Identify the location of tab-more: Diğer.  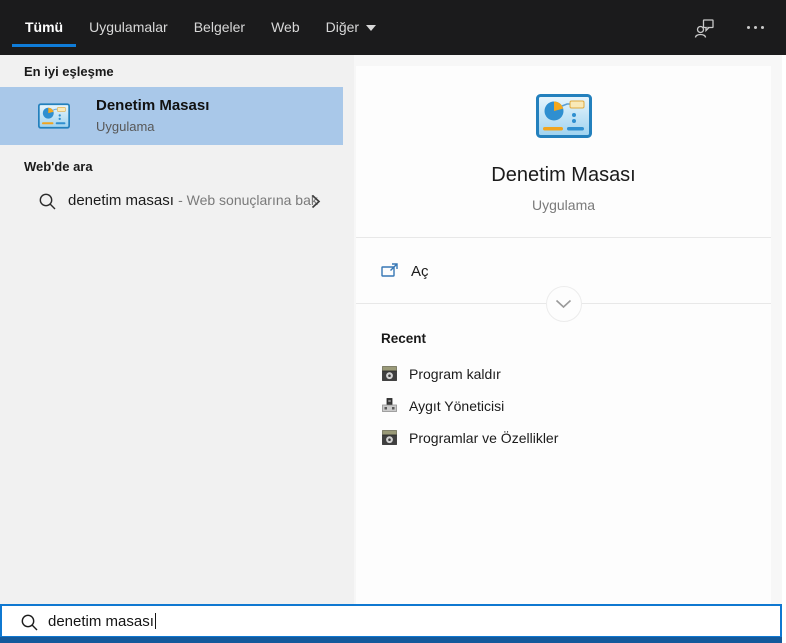
(351, 27).